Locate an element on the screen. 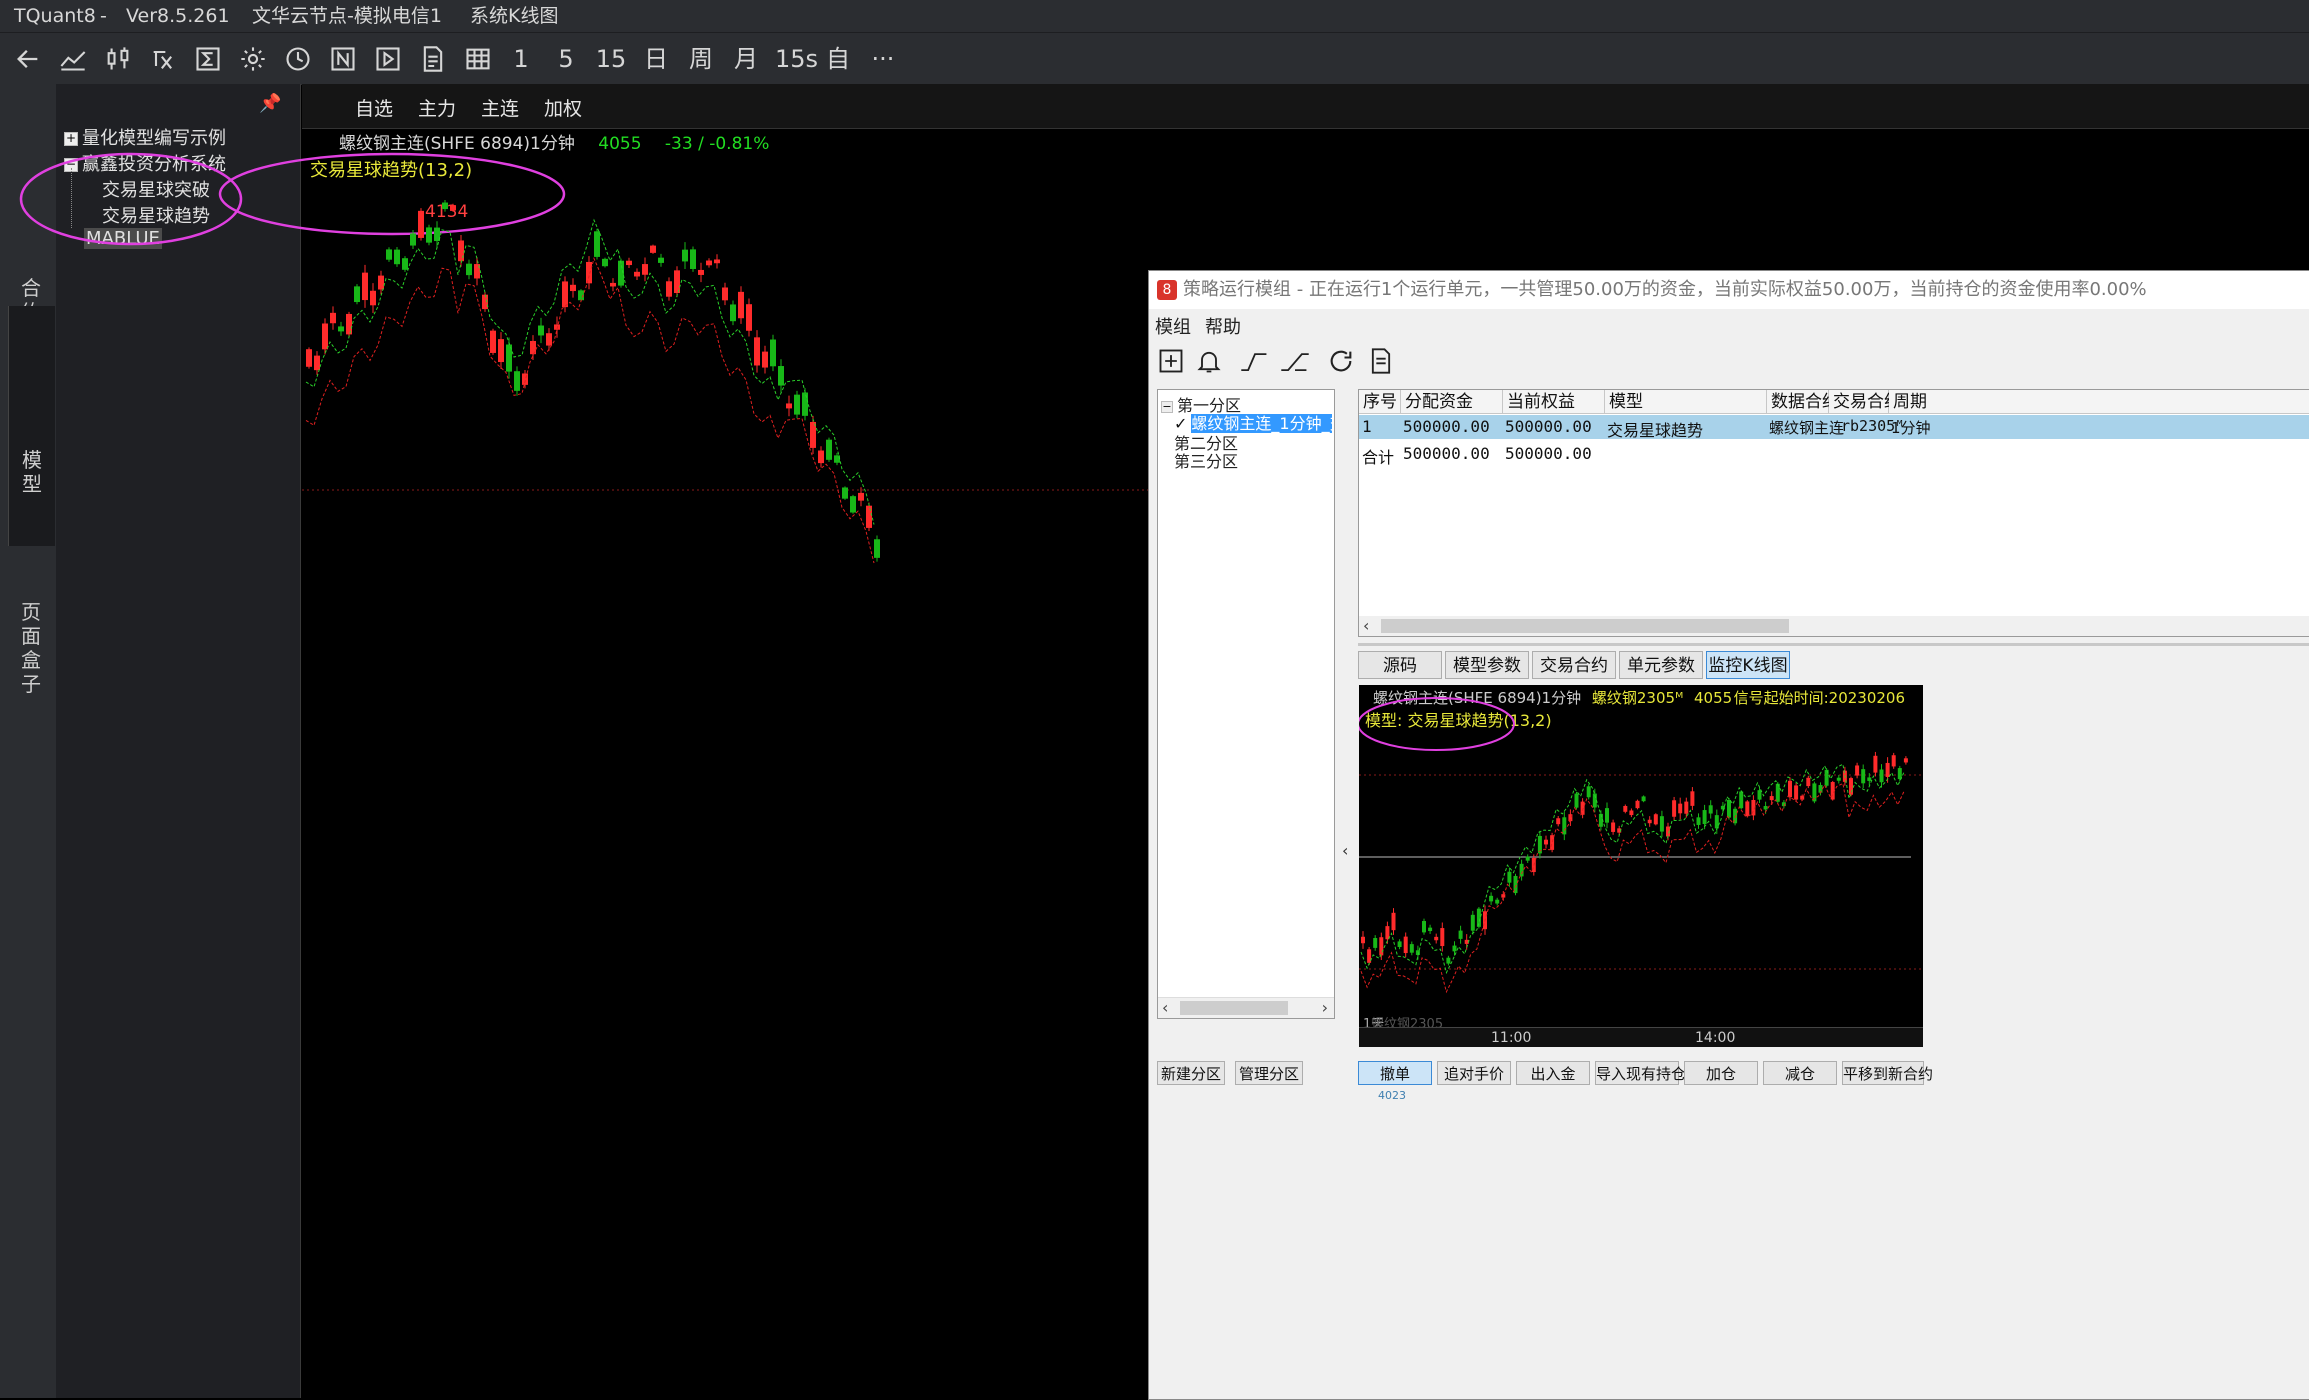 The width and height of the screenshot is (2309, 1400). candlestick-icon is located at coordinates (118, 59).